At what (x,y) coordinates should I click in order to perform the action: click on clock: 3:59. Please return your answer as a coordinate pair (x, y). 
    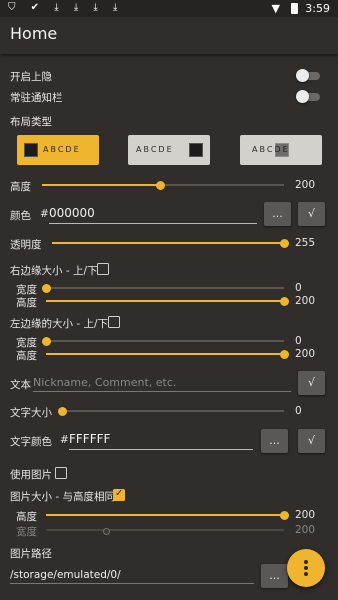
    Looking at the image, I should click on (317, 8).